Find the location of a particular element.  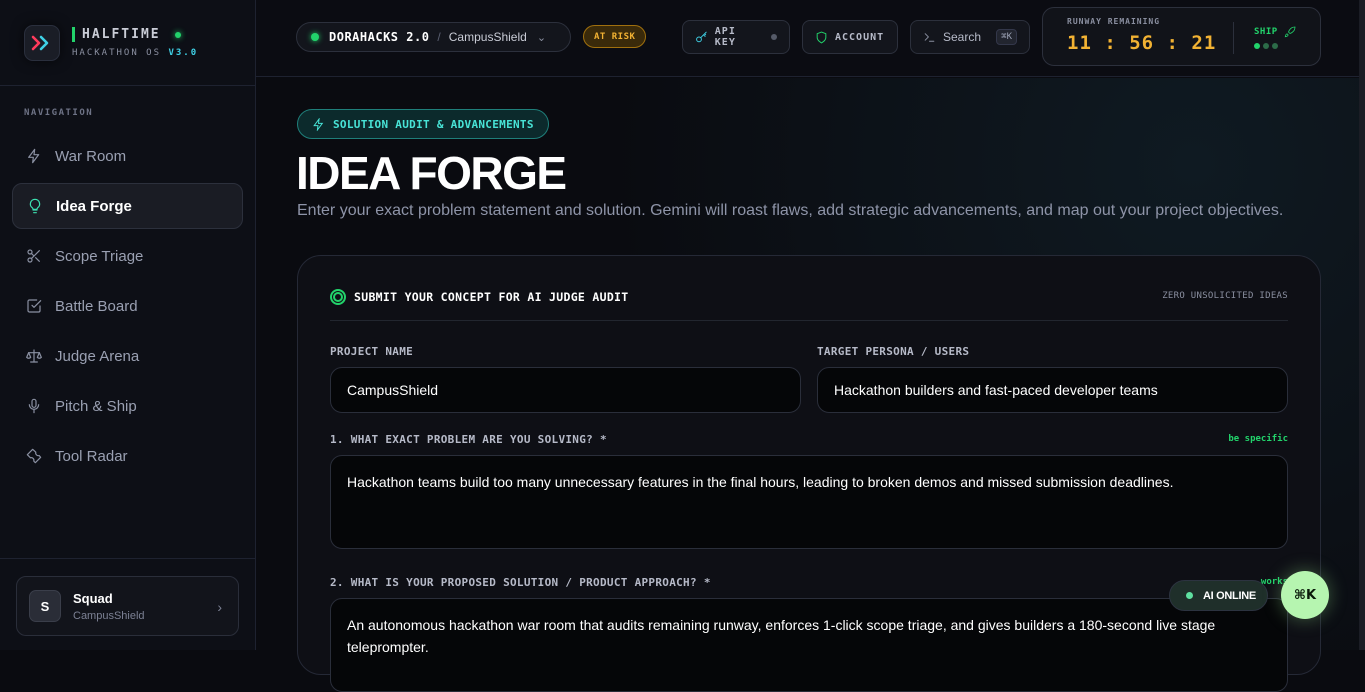

rocket-icon is located at coordinates (1290, 32).